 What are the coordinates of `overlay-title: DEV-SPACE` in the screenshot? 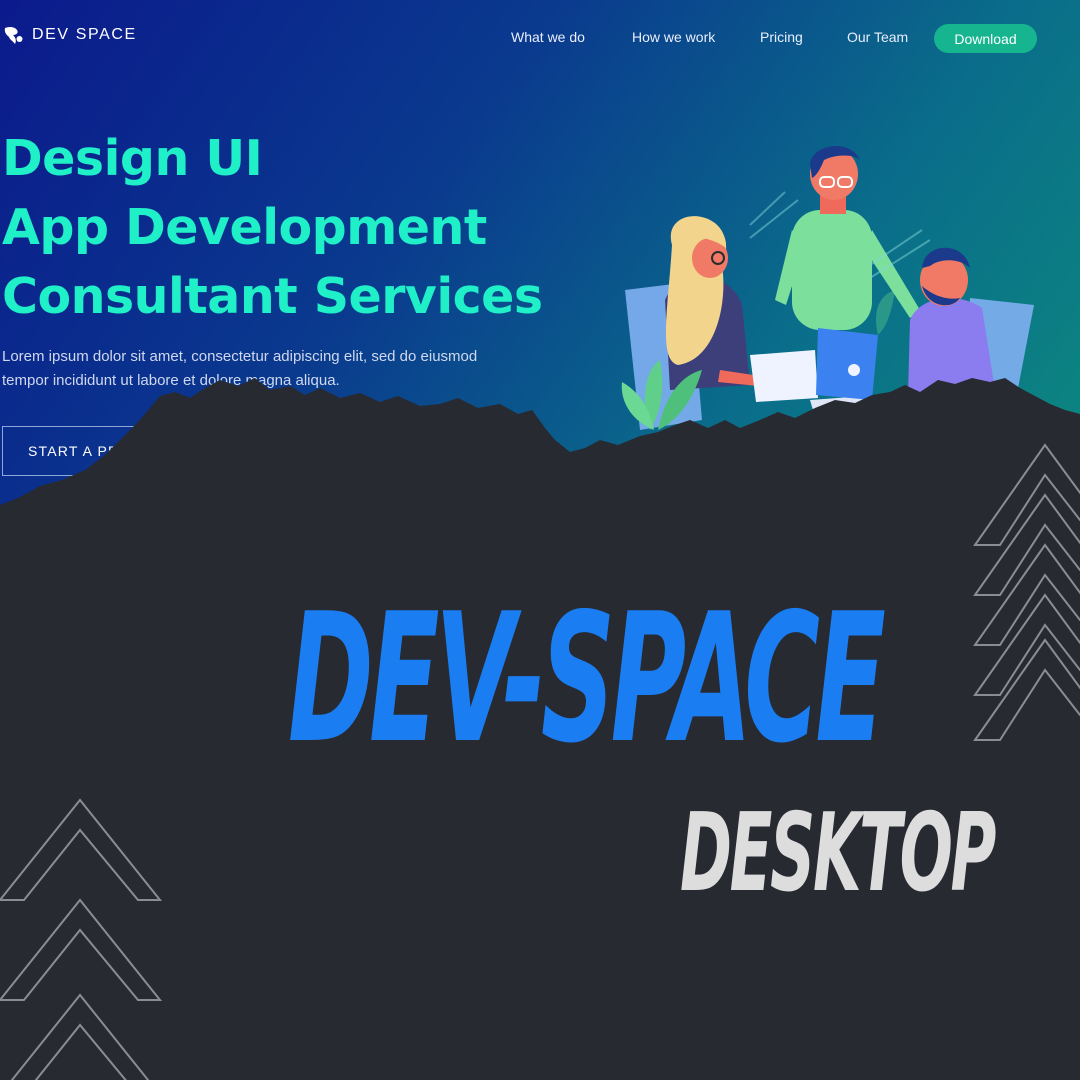 It's located at (587, 678).